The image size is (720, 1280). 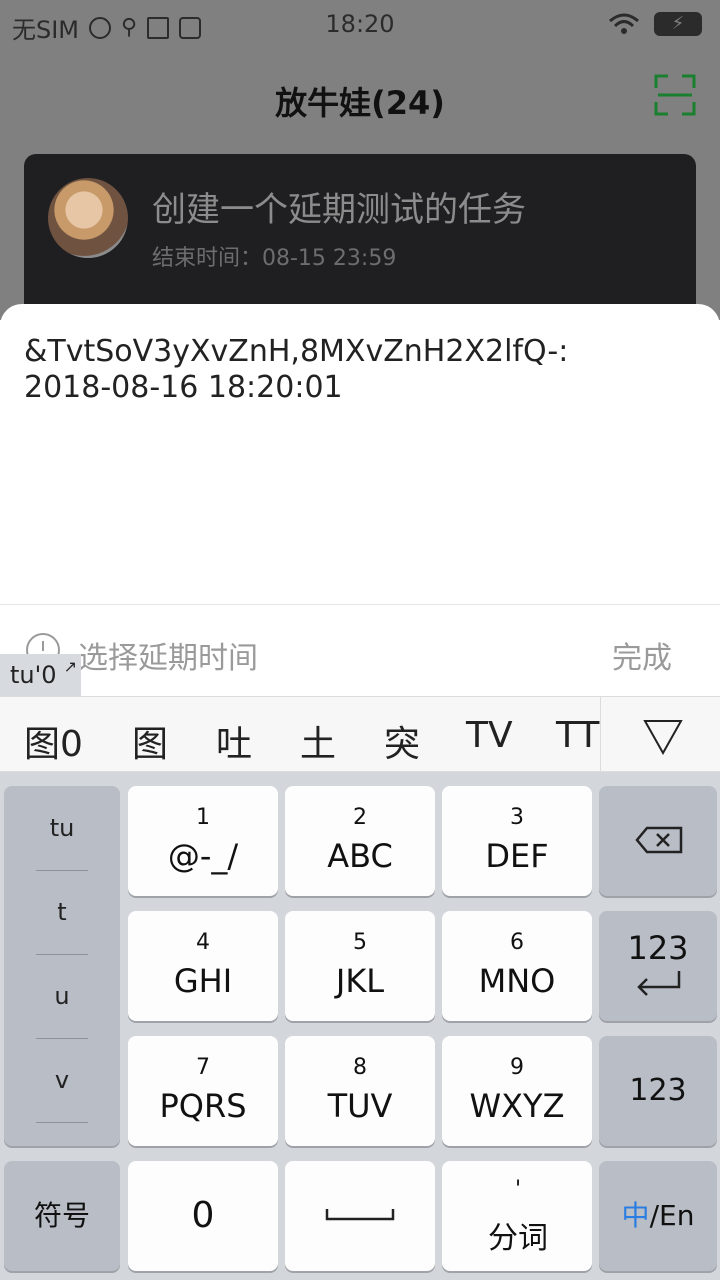 What do you see at coordinates (33, 675) in the screenshot?
I see `composing-label: tu'0` at bounding box center [33, 675].